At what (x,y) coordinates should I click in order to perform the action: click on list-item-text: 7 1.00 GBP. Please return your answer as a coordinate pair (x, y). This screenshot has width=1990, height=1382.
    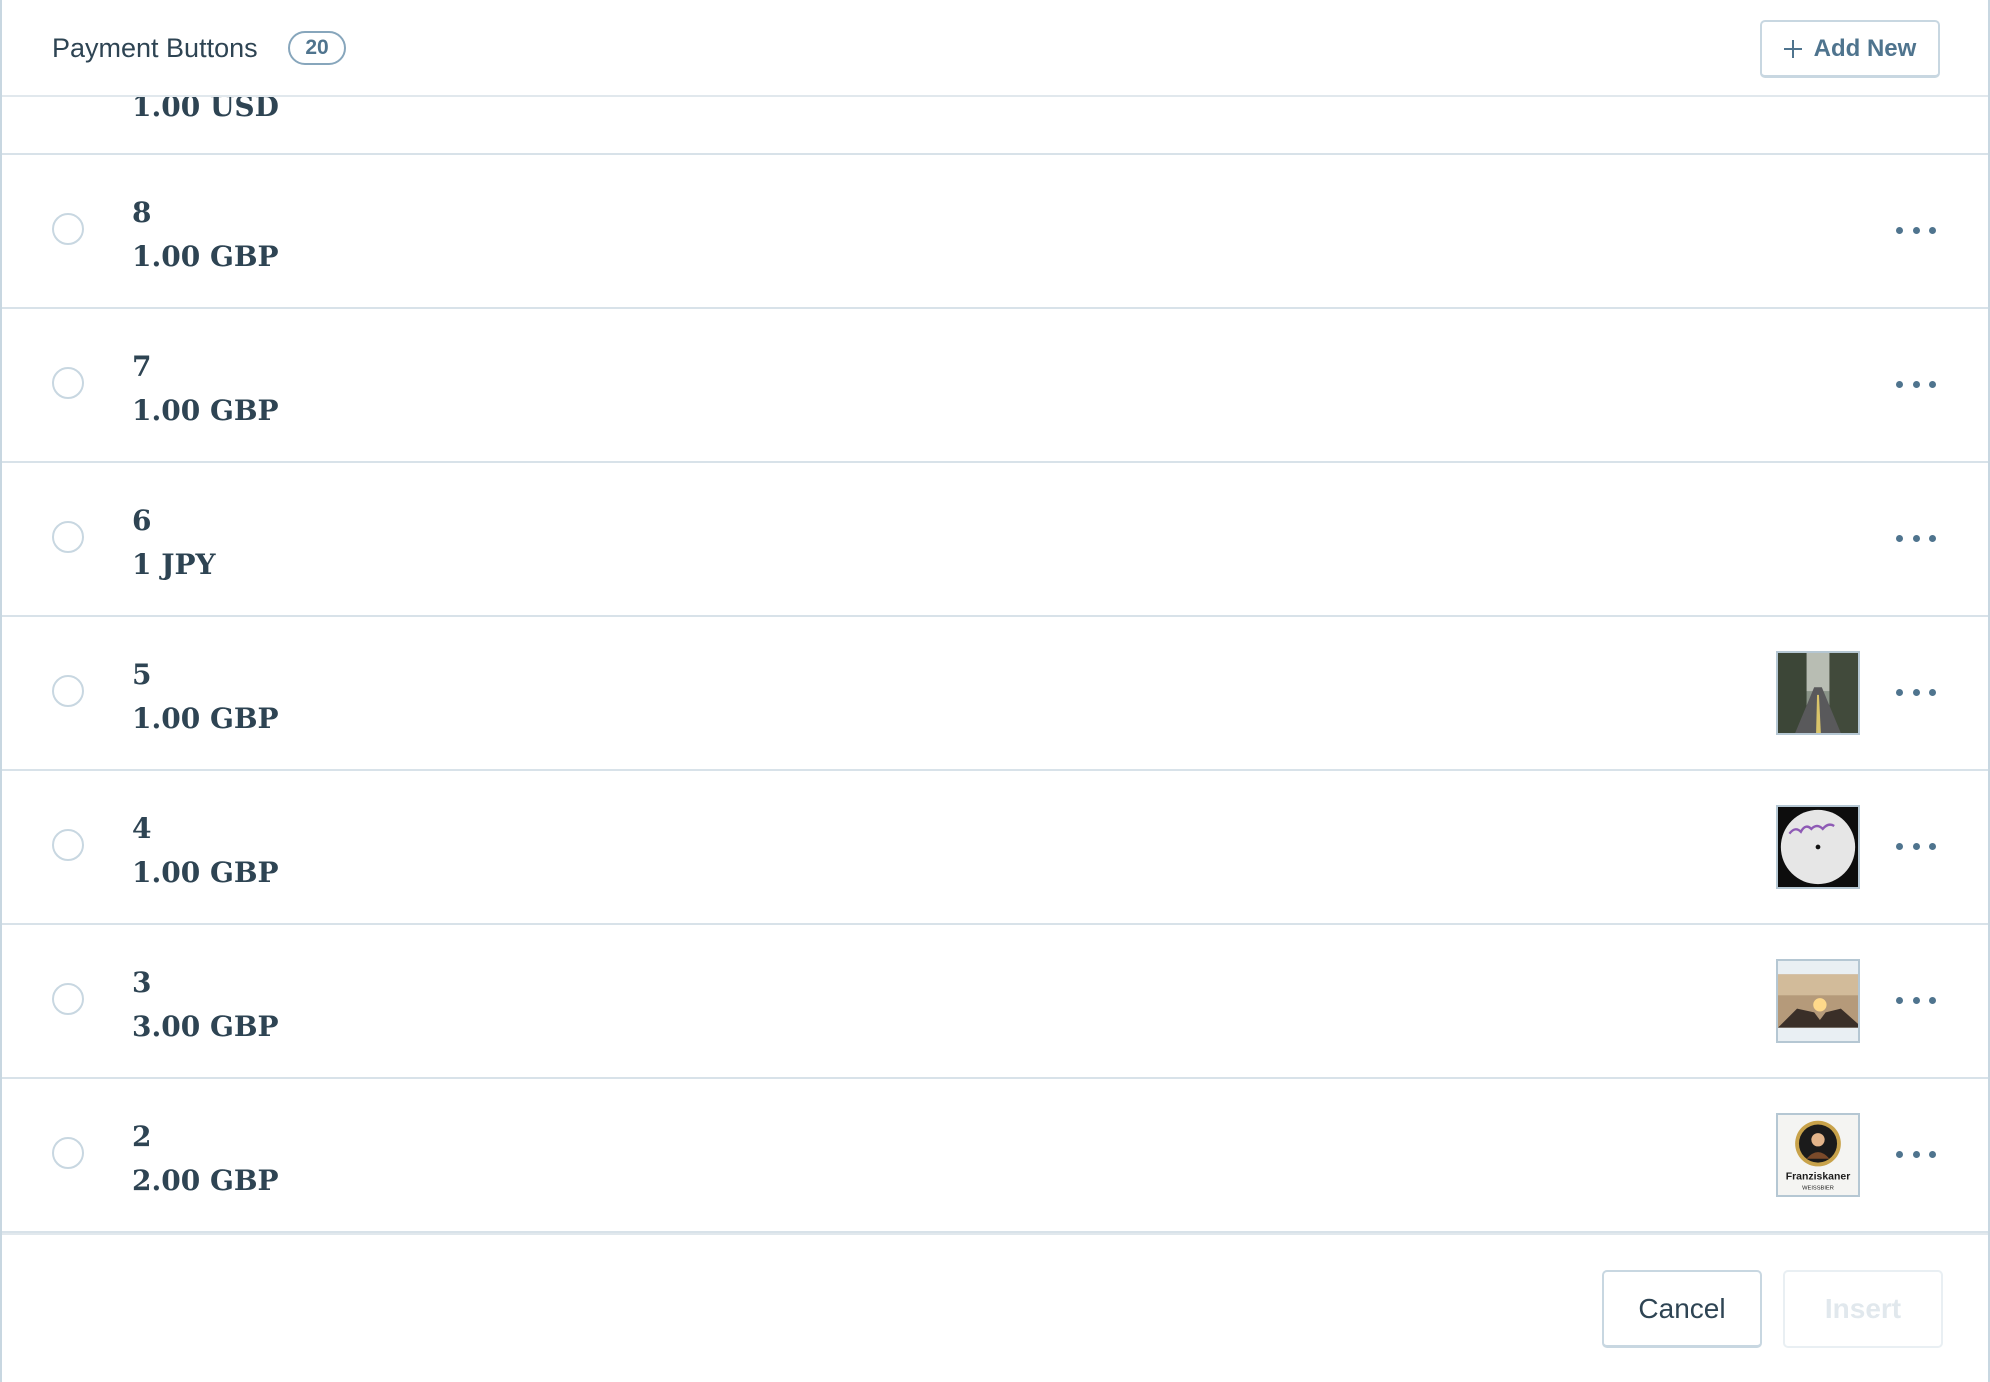
    Looking at the image, I should click on (205, 389).